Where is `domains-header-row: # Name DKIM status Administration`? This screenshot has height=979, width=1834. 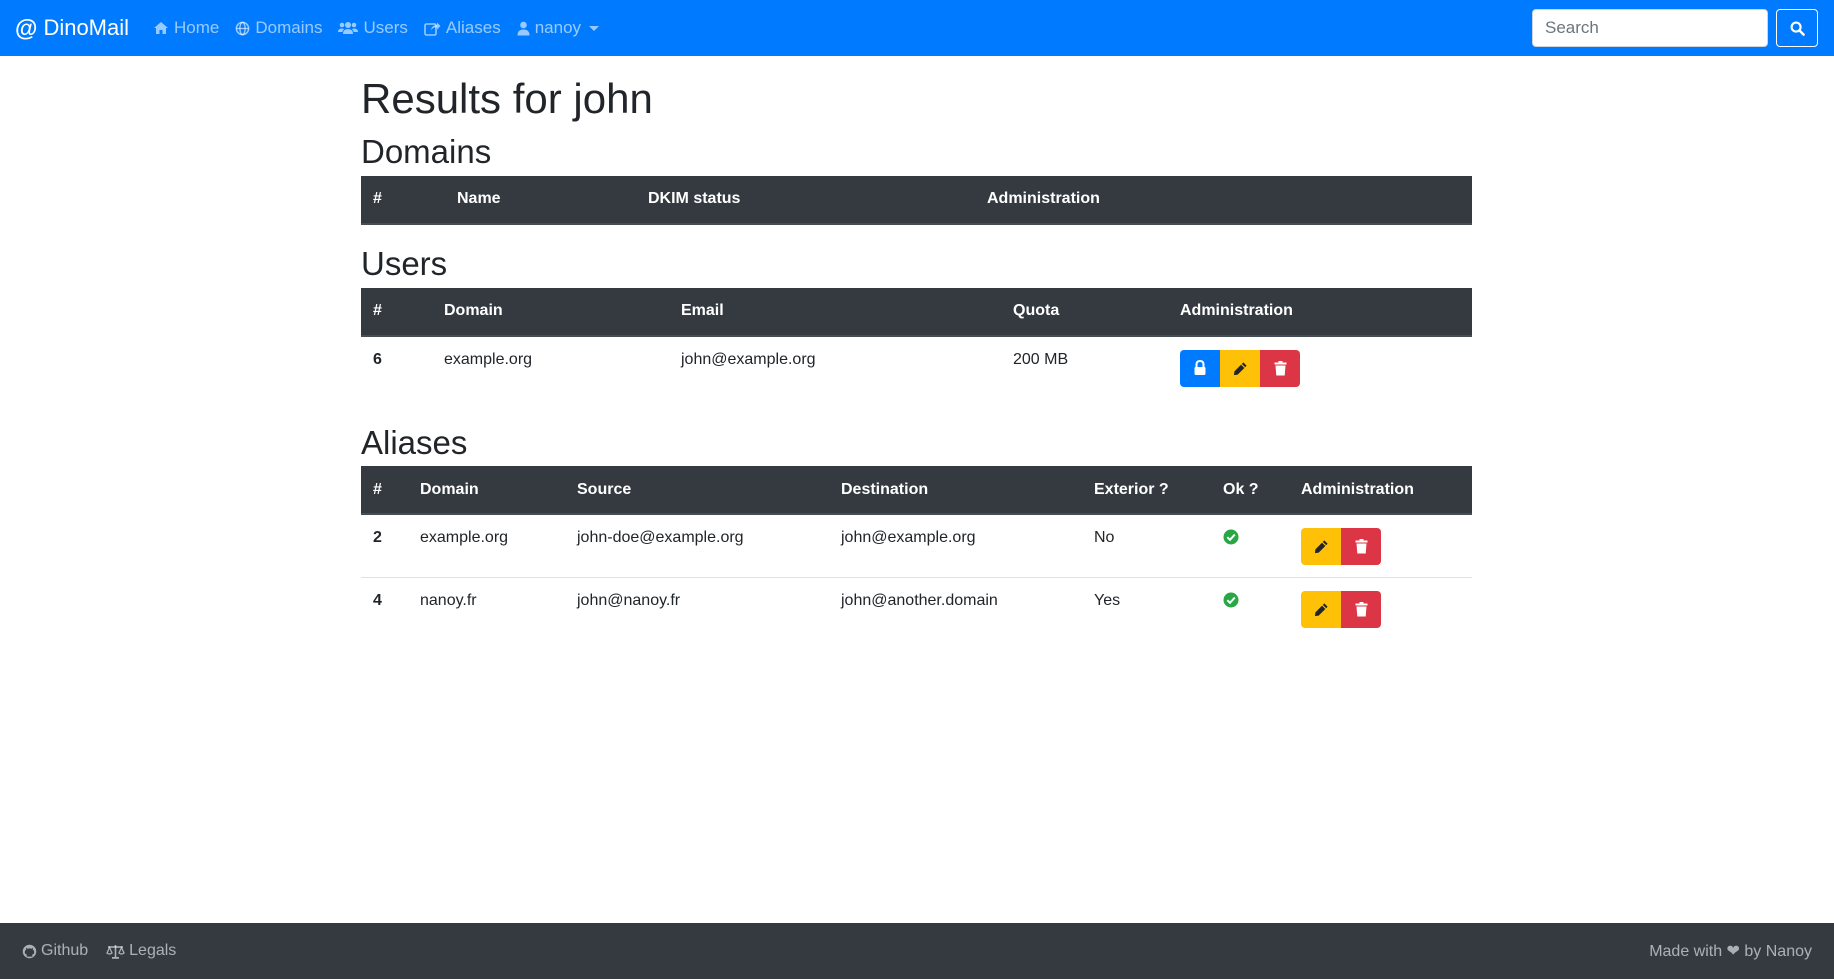
domains-header-row: # Name DKIM status Administration is located at coordinates (916, 200).